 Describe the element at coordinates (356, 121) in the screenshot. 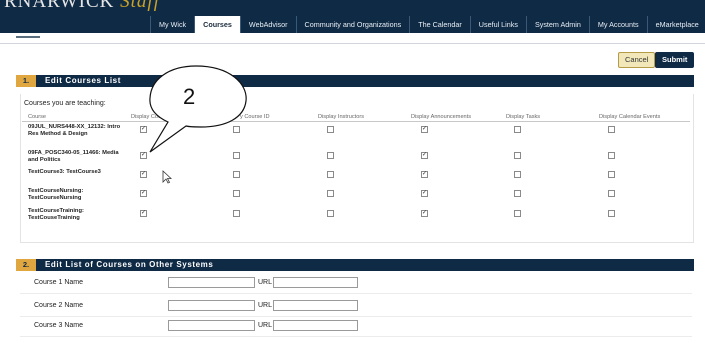

I see `header-divider` at that location.